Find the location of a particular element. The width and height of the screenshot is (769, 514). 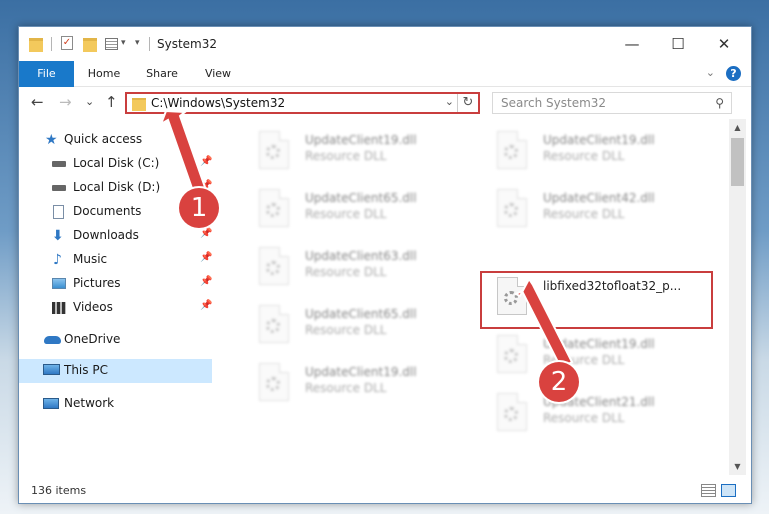

search-icon: ⚲ is located at coordinates (719, 103).